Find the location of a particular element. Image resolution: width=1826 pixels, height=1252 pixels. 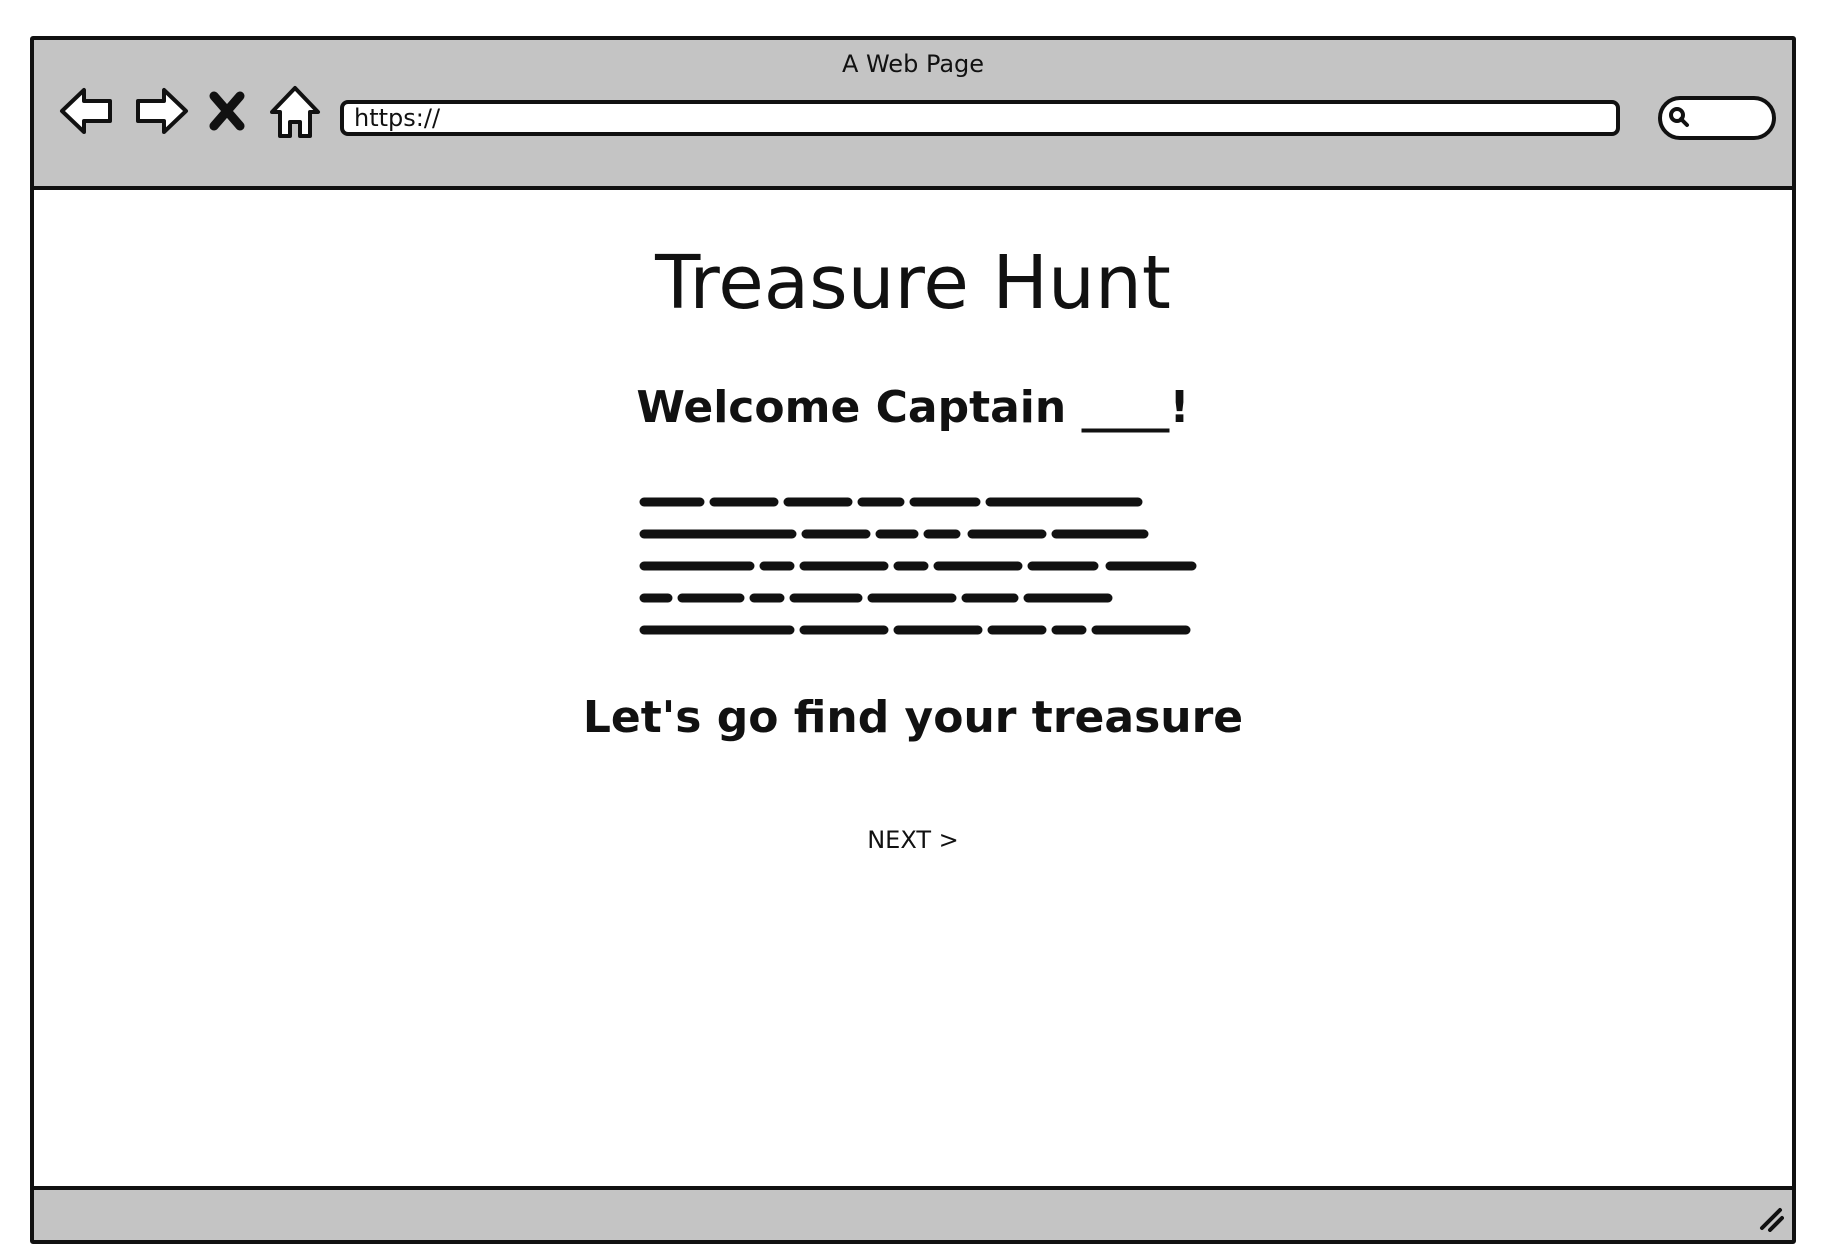

next-button: NEXT > is located at coordinates (913, 840).